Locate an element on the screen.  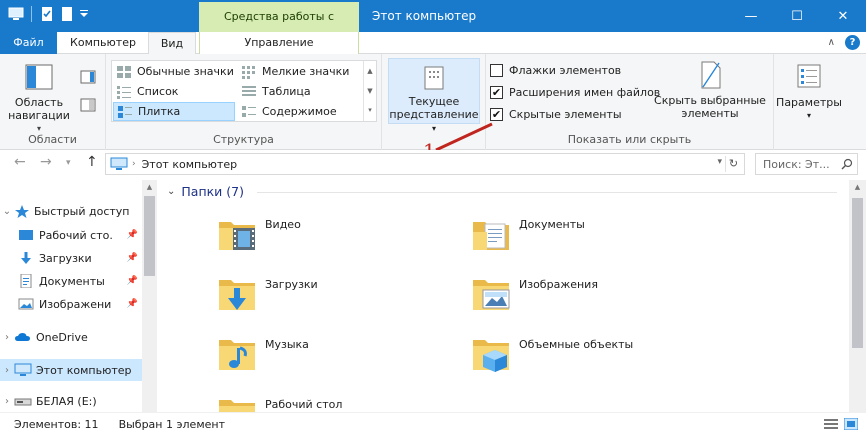
file-extensions-checkbox is located at coordinates (496, 92).